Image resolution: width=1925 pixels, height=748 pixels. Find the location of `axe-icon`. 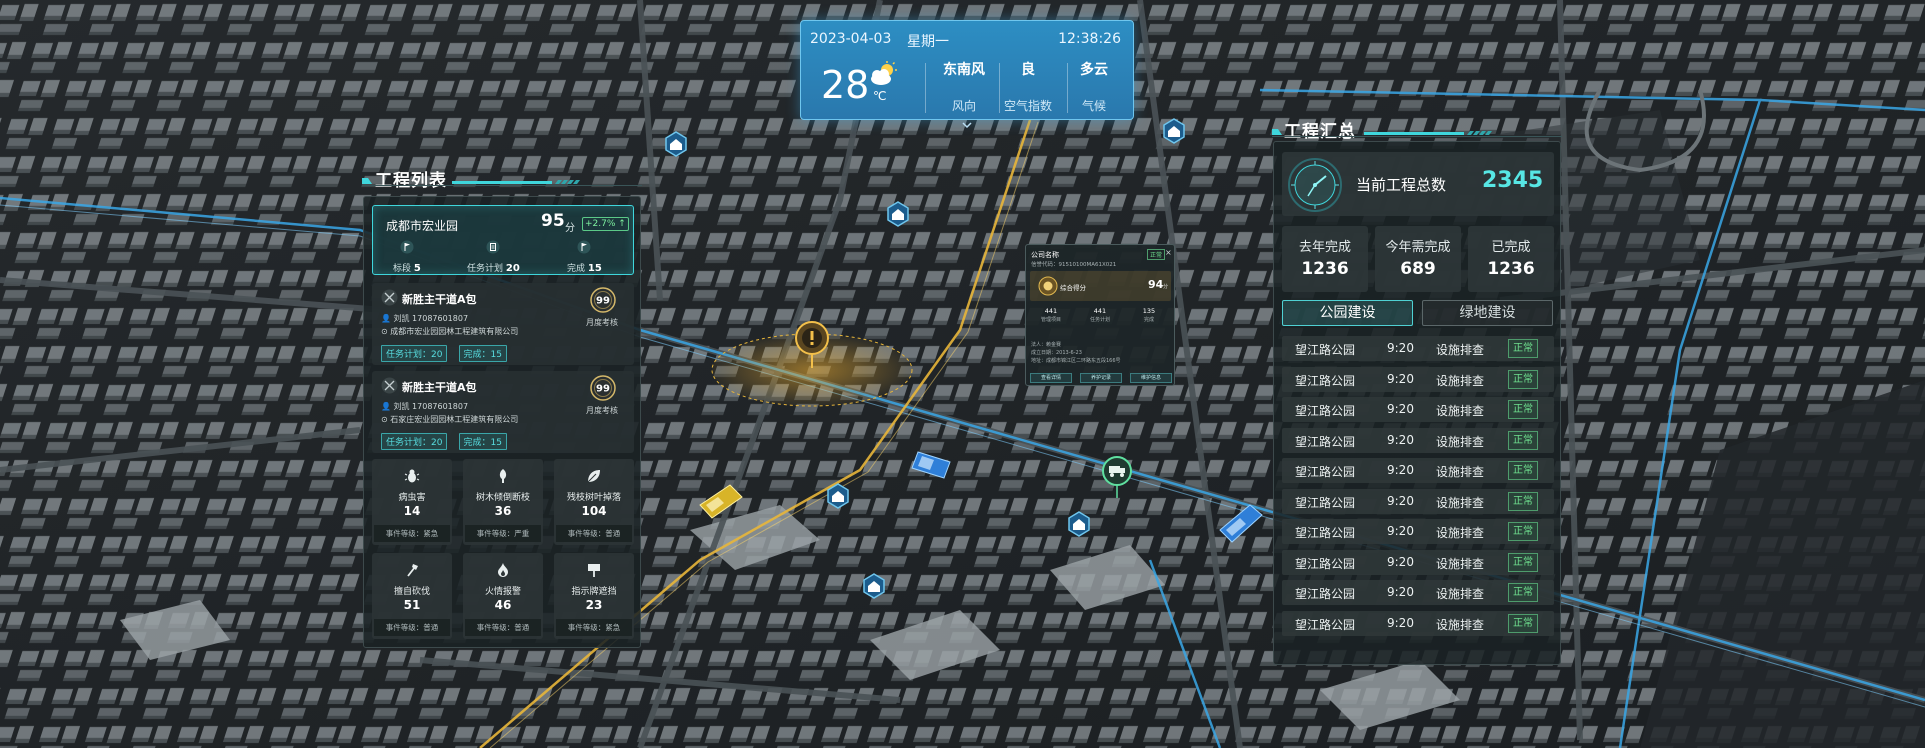

axe-icon is located at coordinates (412, 570).